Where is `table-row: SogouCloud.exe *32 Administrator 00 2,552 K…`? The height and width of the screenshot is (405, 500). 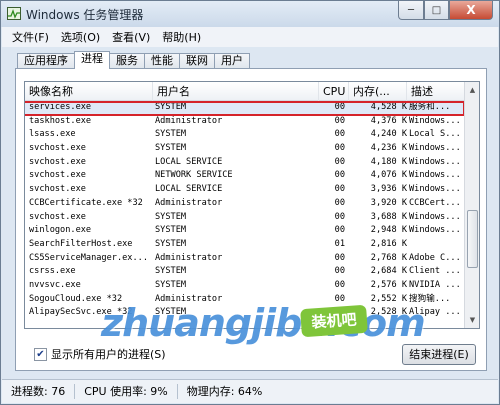 table-row: SogouCloud.exe *32 Administrator 00 2,552 K… is located at coordinates (245, 300).